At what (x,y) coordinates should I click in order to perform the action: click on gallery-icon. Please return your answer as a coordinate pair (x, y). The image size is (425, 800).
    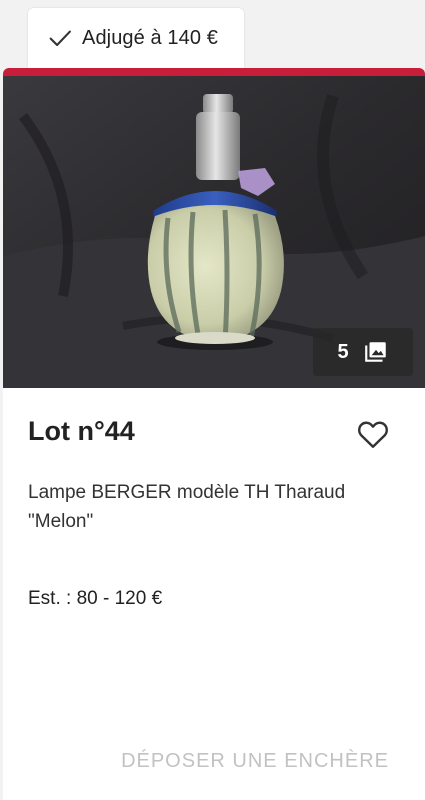
    Looking at the image, I should click on (375, 352).